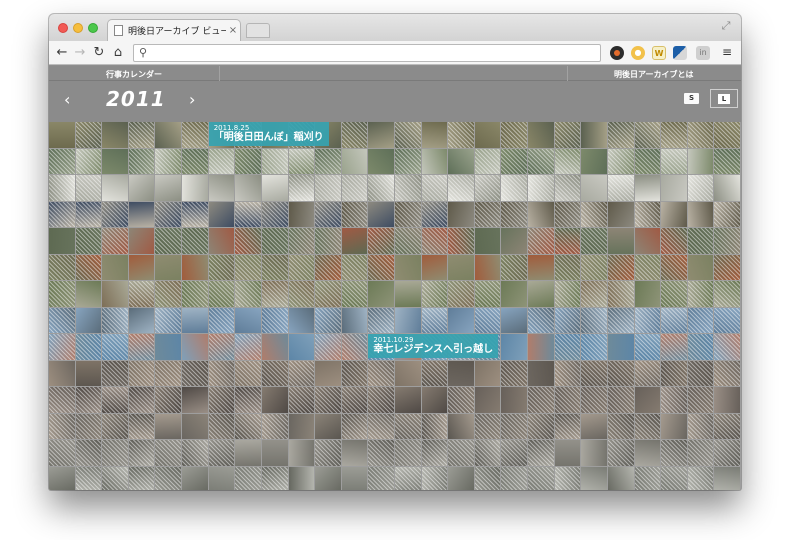  Describe the element at coordinates (99, 53) in the screenshot. I see `reload-icon: ↻` at that location.